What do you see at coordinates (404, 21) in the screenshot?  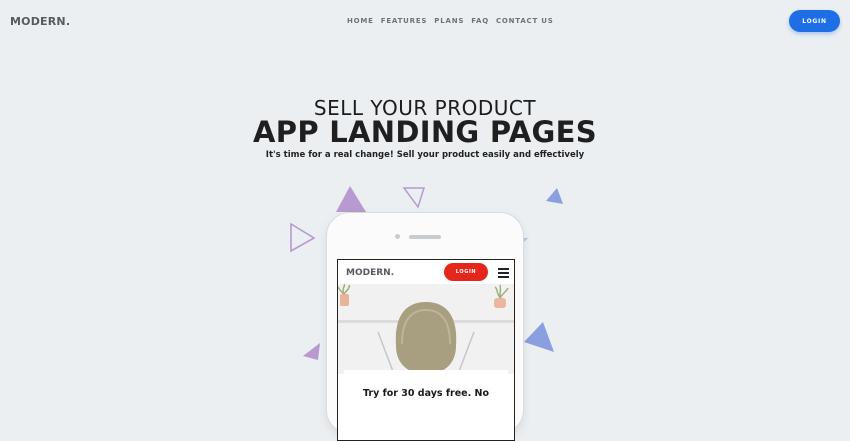 I see `nav-features: FEATURES` at bounding box center [404, 21].